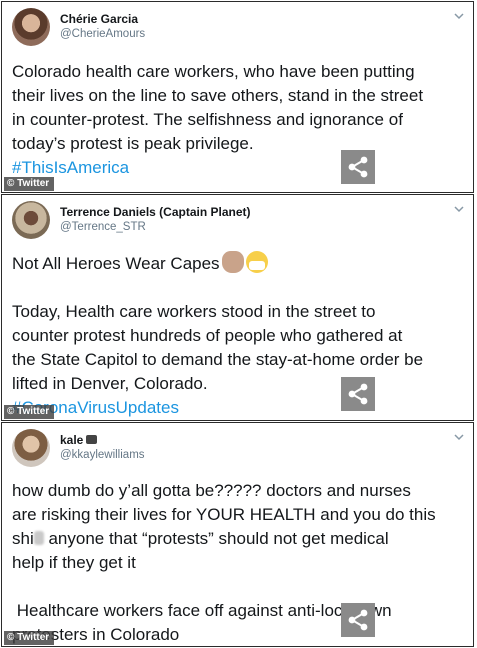  What do you see at coordinates (23, 538) in the screenshot?
I see `tweet-fragment: shi` at bounding box center [23, 538].